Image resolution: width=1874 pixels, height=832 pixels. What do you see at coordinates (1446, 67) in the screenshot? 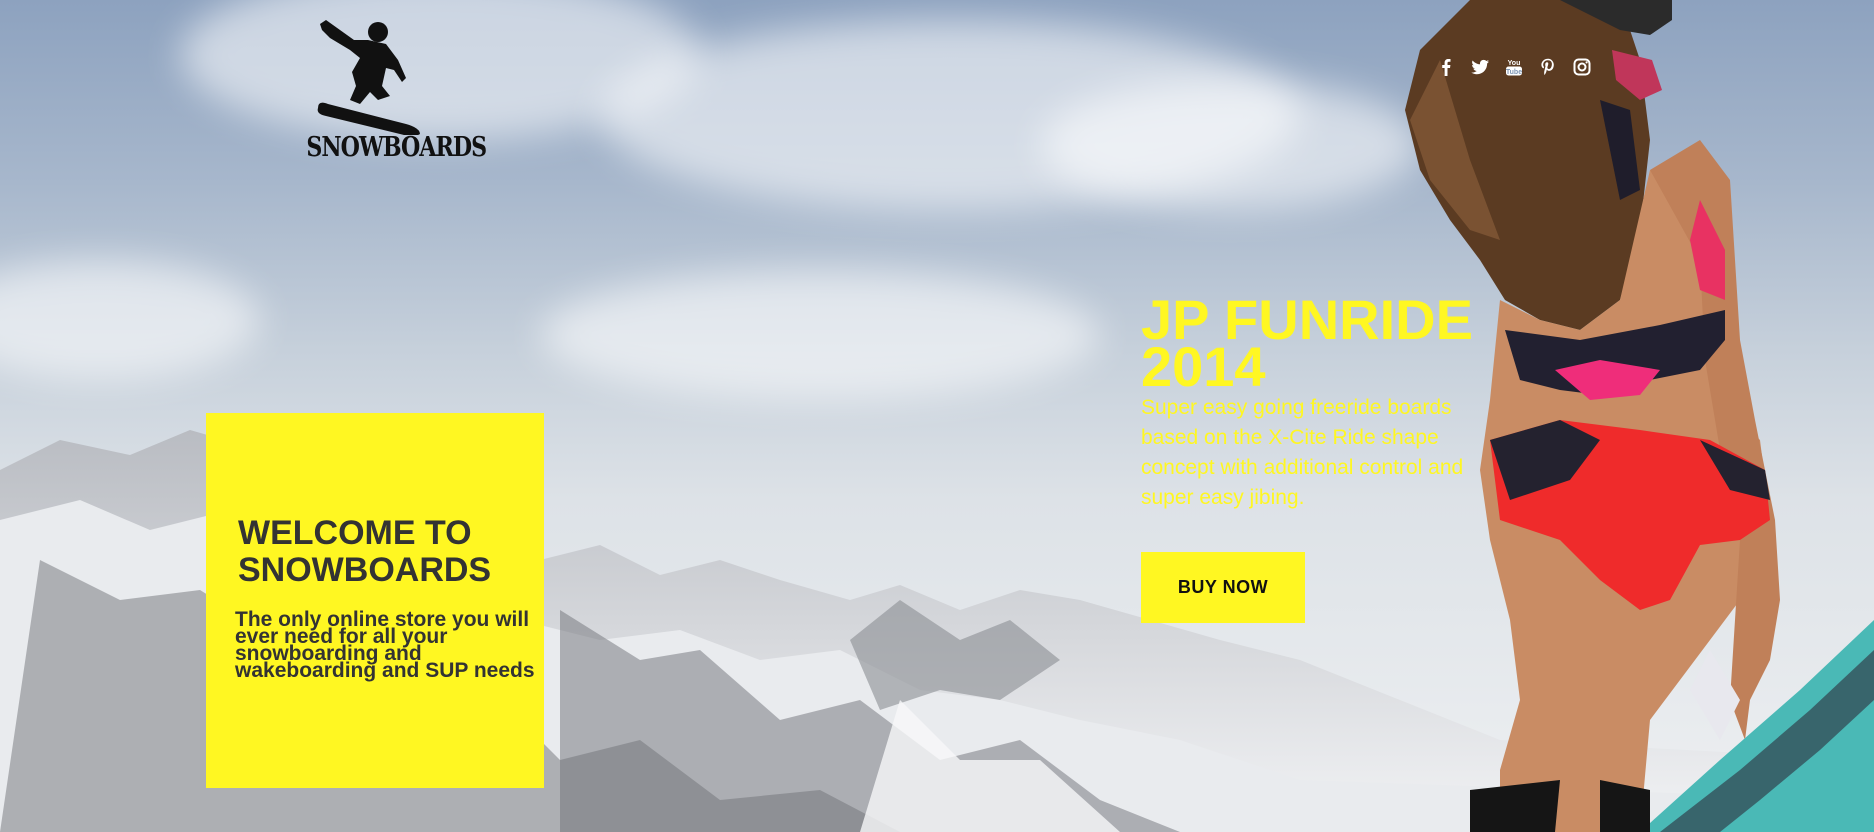
I see `facebook-icon` at bounding box center [1446, 67].